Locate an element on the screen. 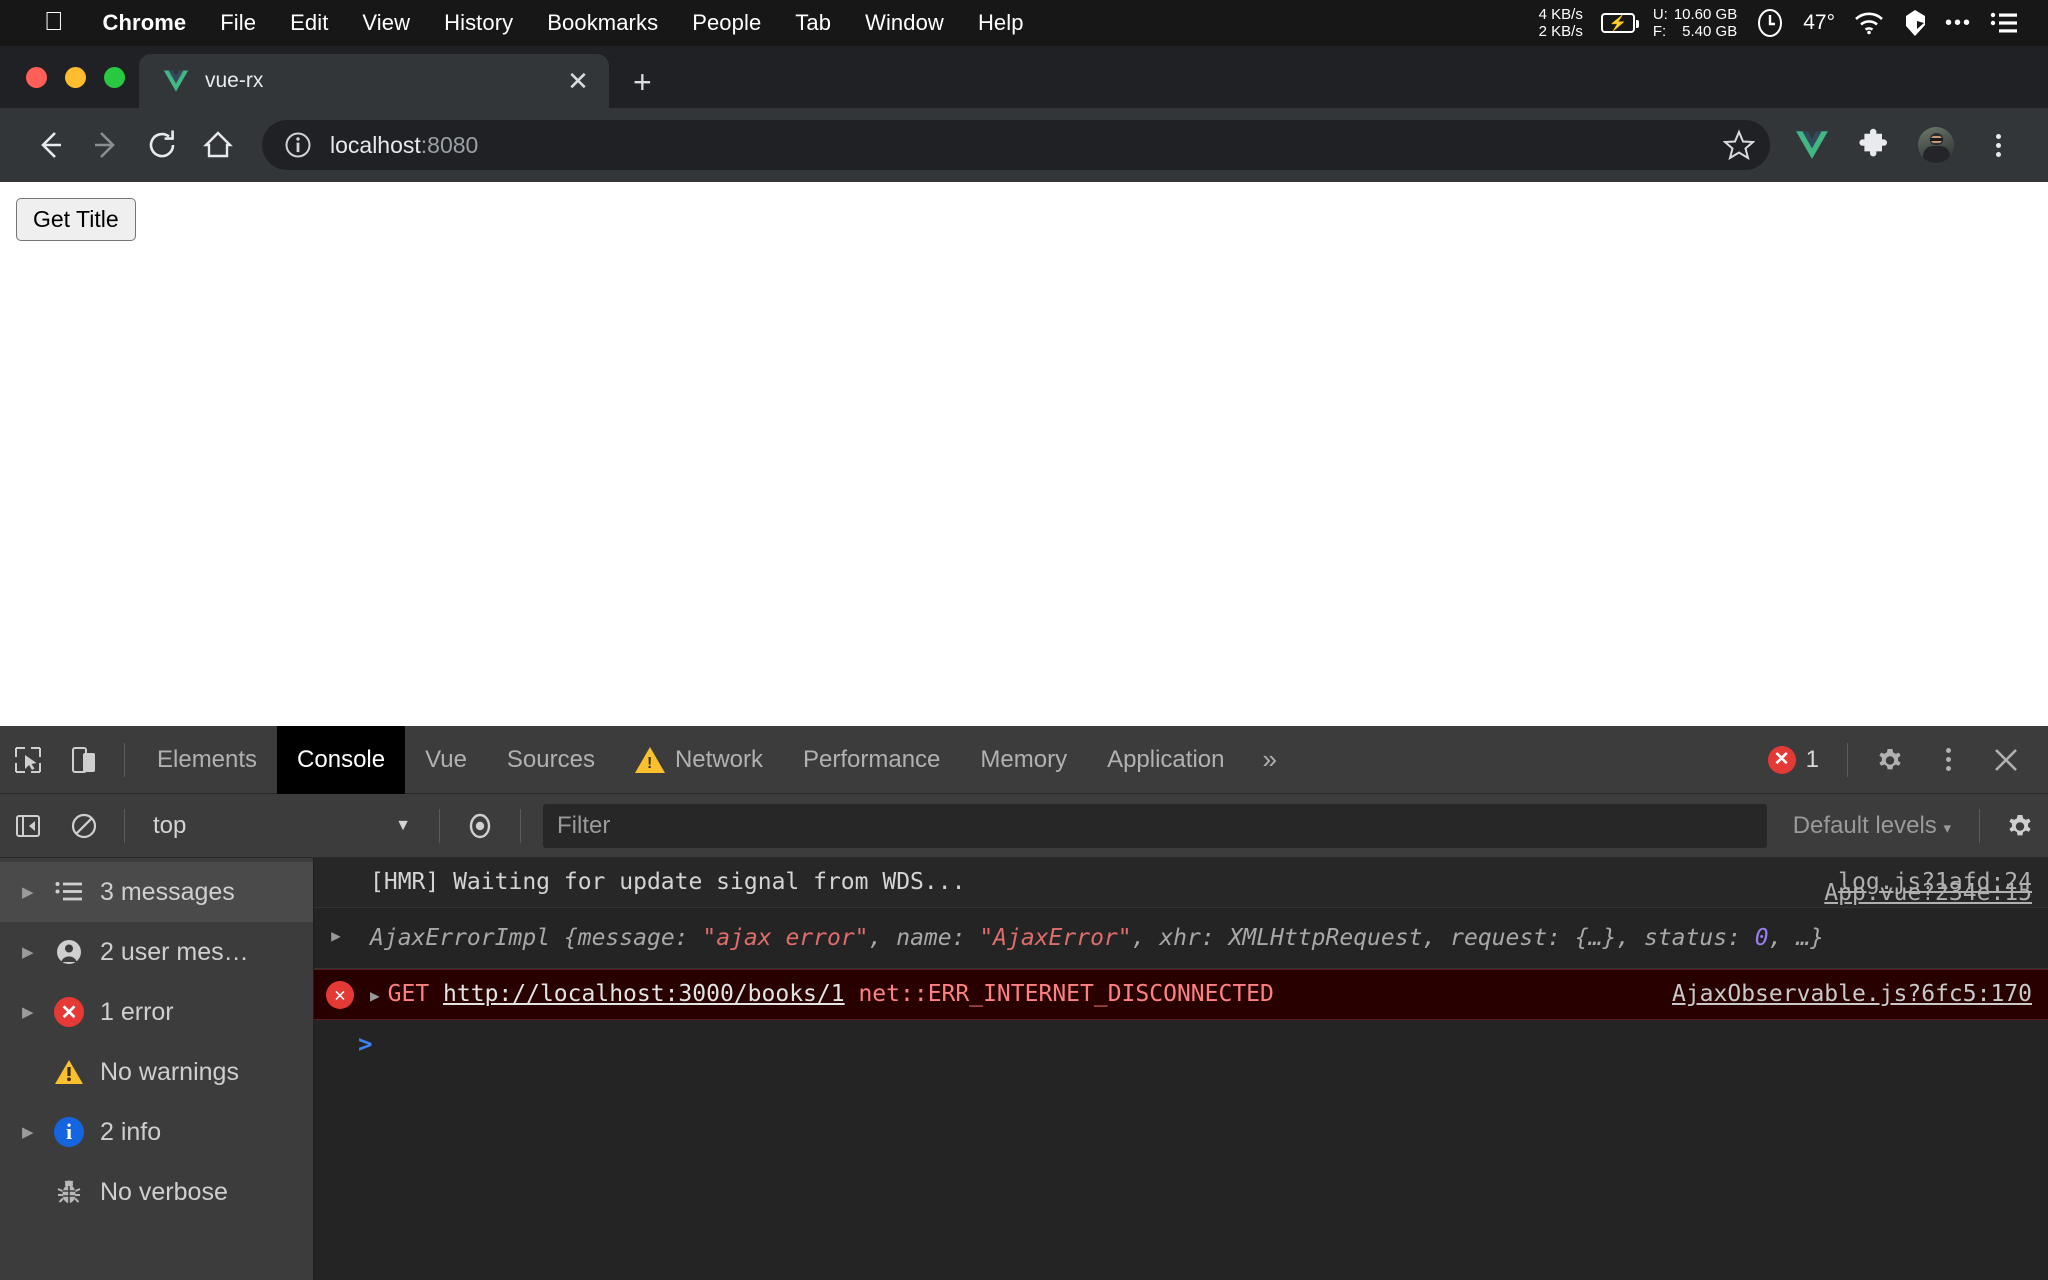 The height and width of the screenshot is (1280, 2048). devtools-more-button is located at coordinates (1948, 760).